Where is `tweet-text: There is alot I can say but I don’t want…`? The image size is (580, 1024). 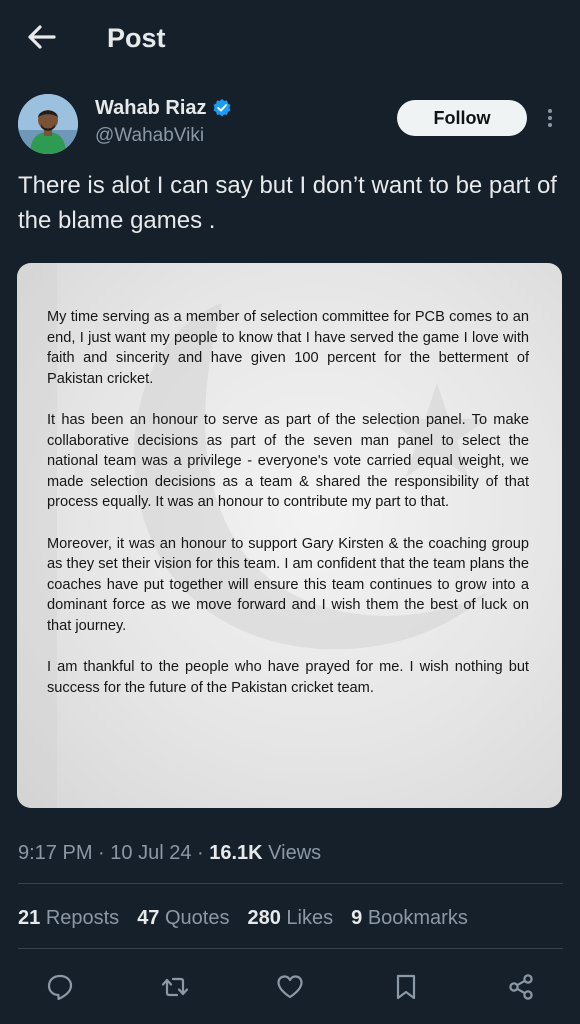
tweet-text: There is alot I can say but I don’t want… is located at coordinates (287, 203).